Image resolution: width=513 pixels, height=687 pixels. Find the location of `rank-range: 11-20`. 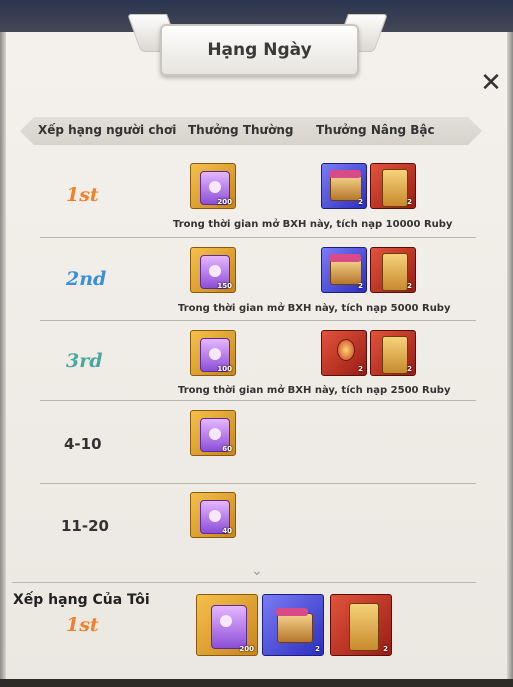

rank-range: 11-20 is located at coordinates (85, 526).